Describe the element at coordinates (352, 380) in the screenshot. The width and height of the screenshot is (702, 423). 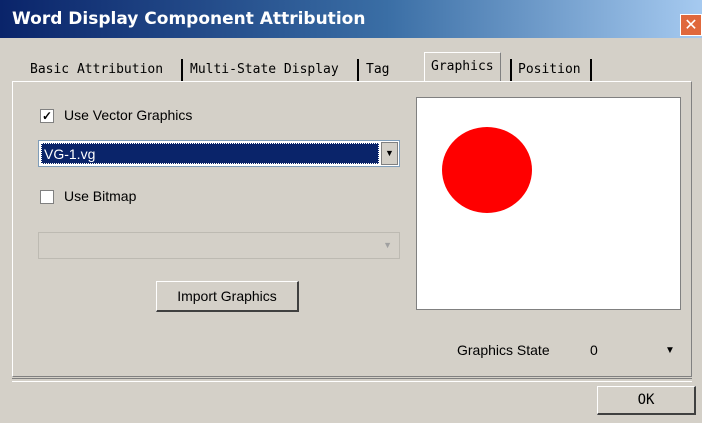
I see `footer-divider` at that location.